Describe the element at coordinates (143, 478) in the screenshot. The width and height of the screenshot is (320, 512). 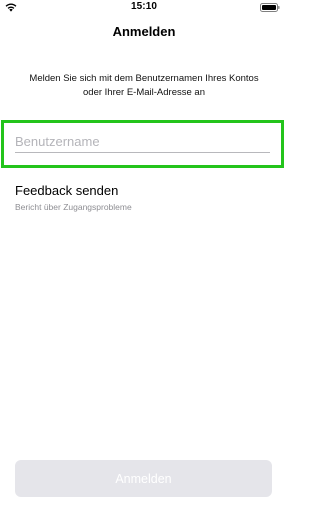
I see `login-button: Anmelden` at that location.